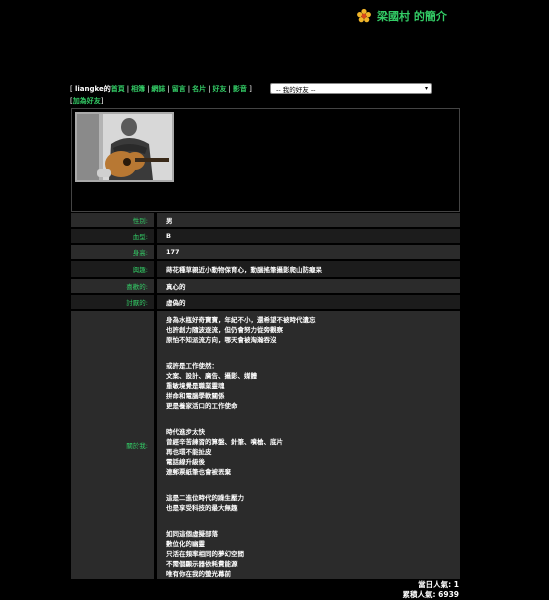 Image resolution: width=549 pixels, height=600 pixels. What do you see at coordinates (351, 88) in the screenshot?
I see `friend-select: -- 我的好友 -- ▾` at bounding box center [351, 88].